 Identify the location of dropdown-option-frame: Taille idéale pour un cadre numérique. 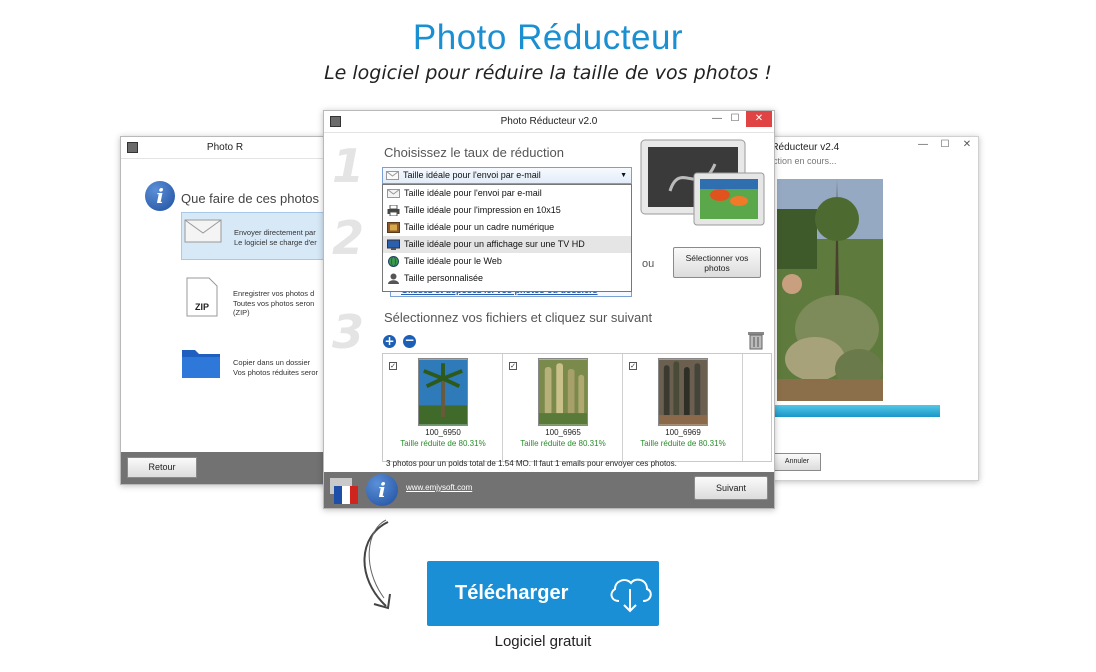
(507, 227).